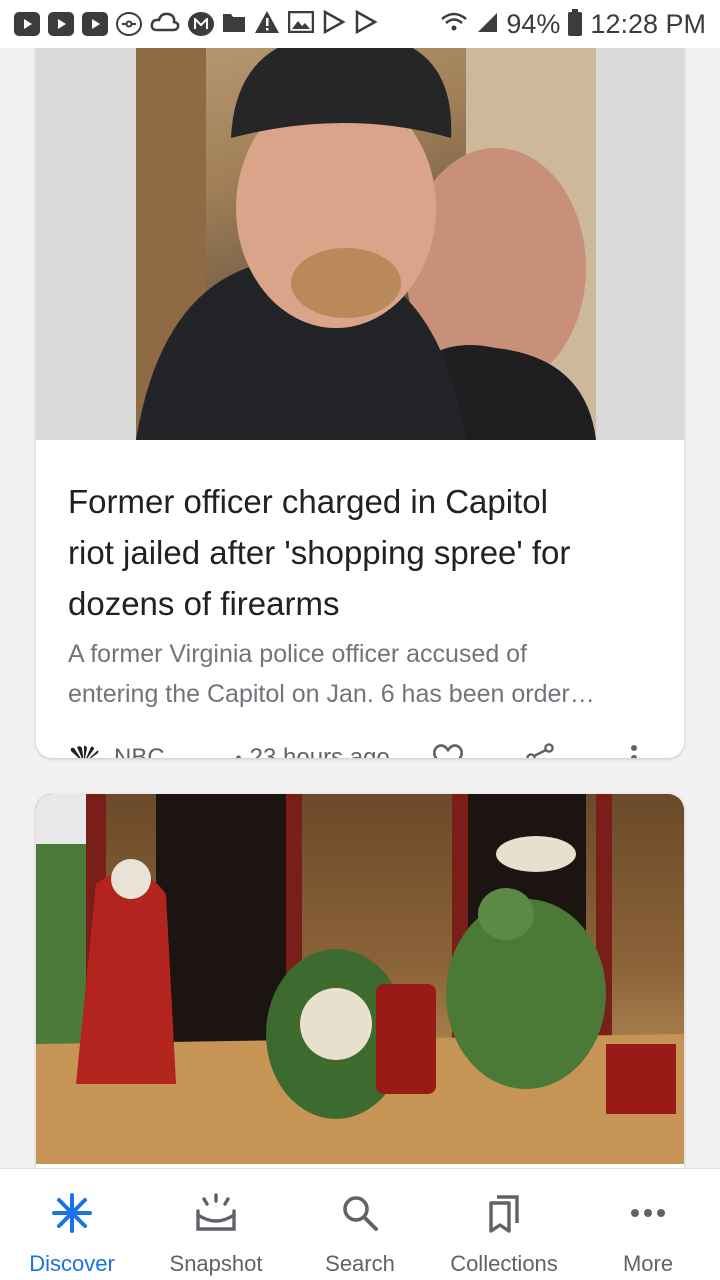  I want to click on nav-label: Discover, so click(72, 1263).